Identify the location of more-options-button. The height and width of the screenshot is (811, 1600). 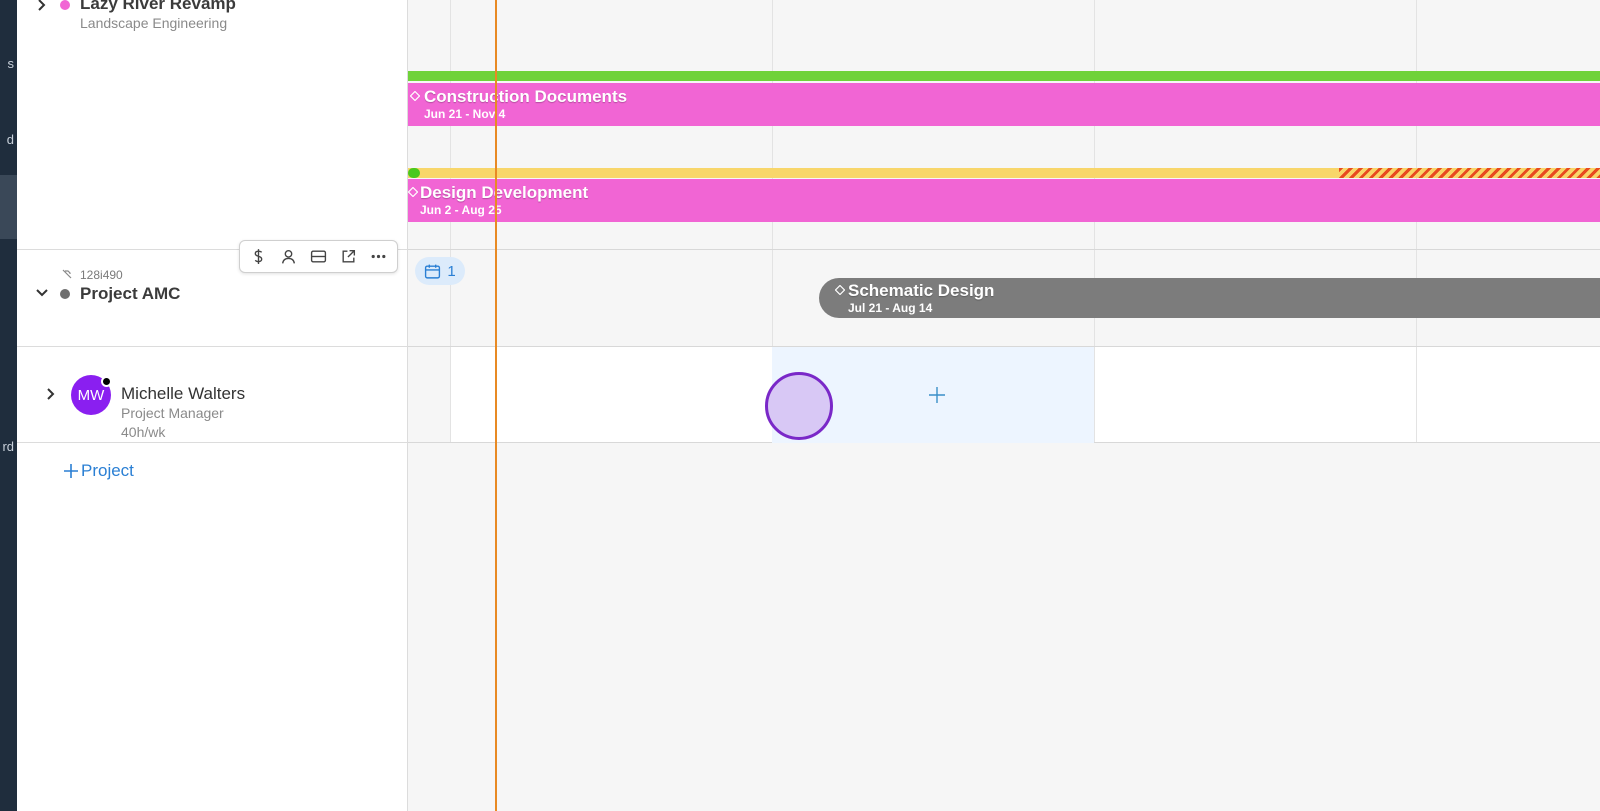
(378, 257).